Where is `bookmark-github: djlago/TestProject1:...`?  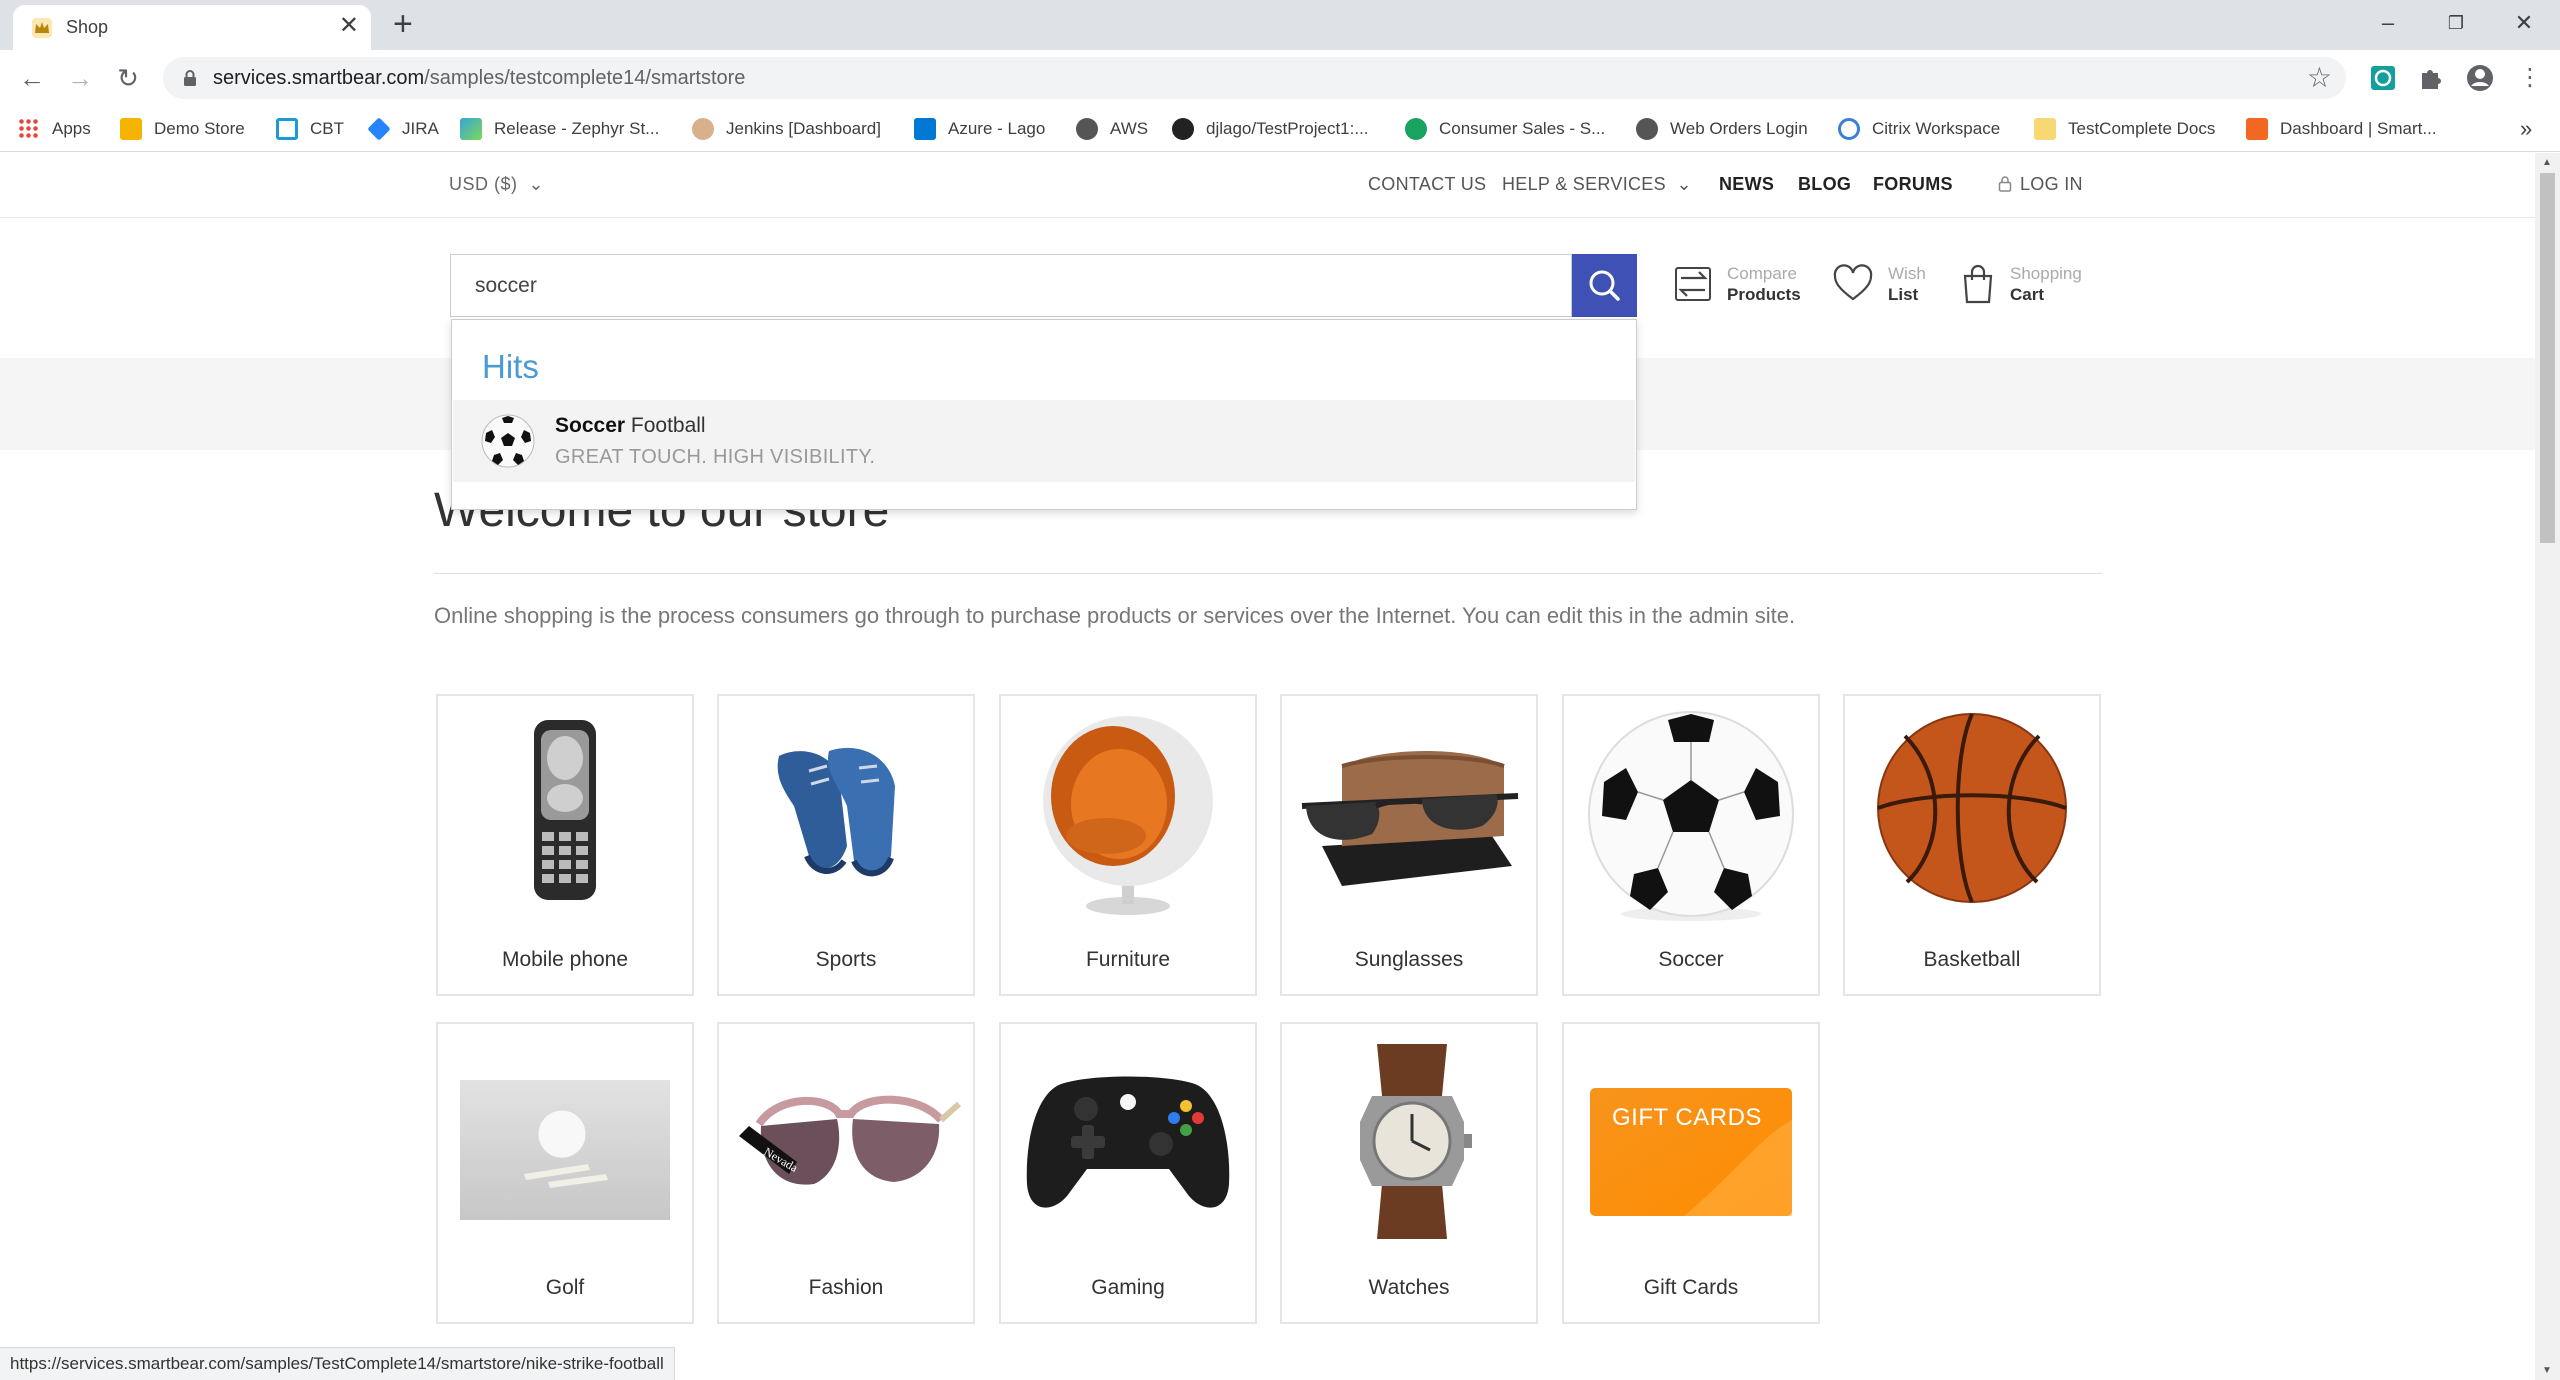
bookmark-github: djlago/TestProject1:... is located at coordinates (1270, 129).